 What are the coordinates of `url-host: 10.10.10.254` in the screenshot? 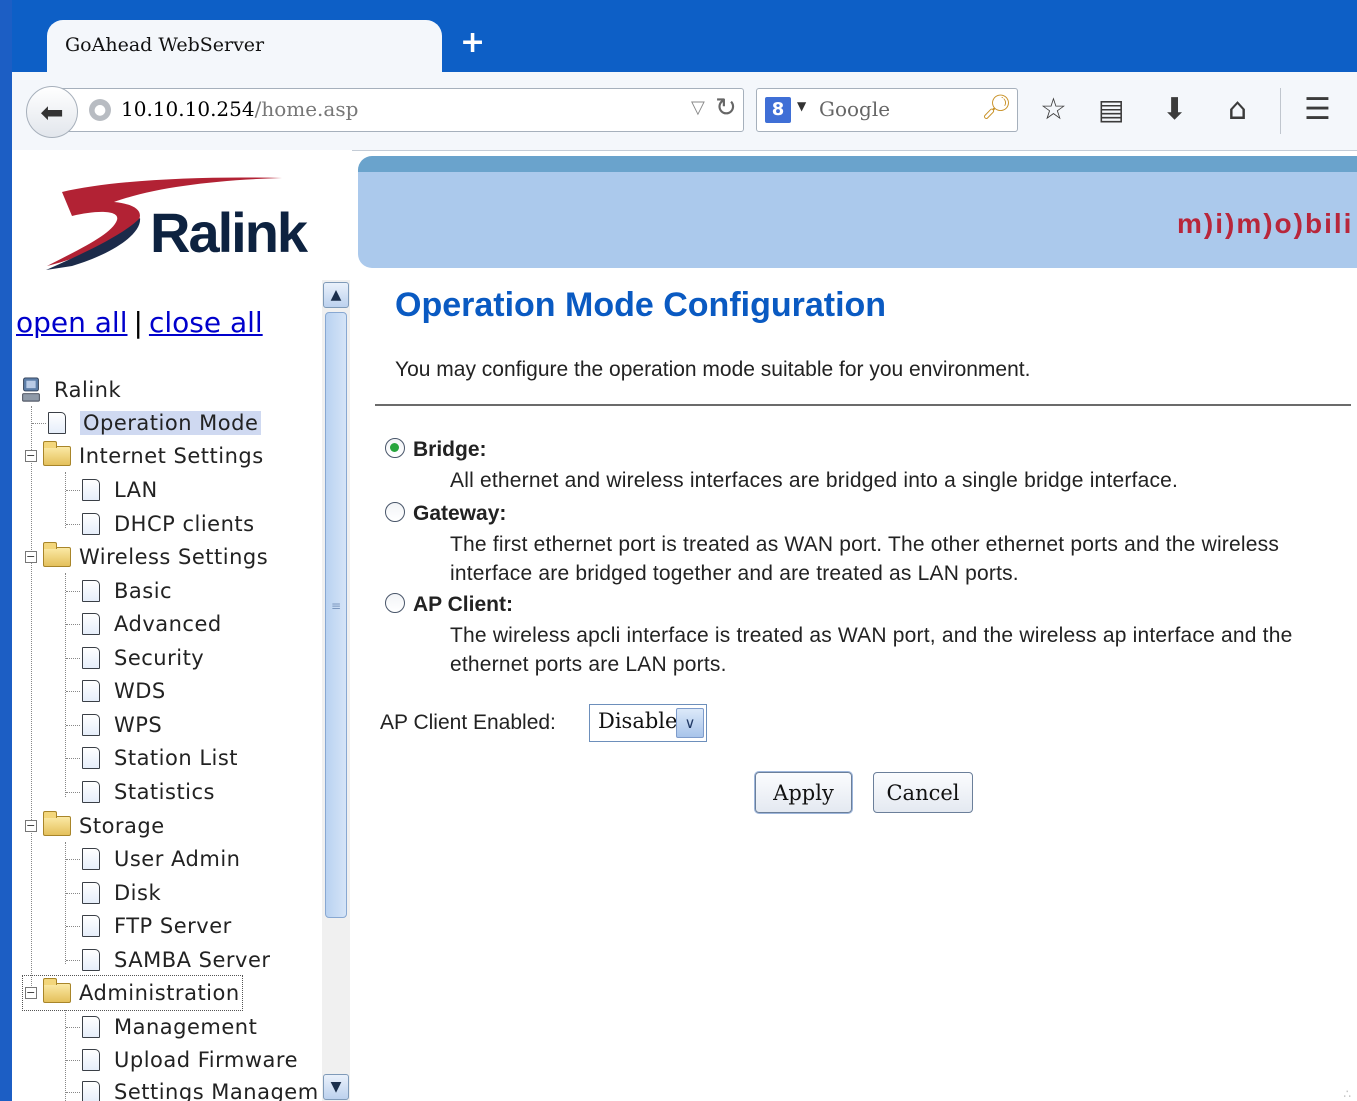 It's located at (188, 109).